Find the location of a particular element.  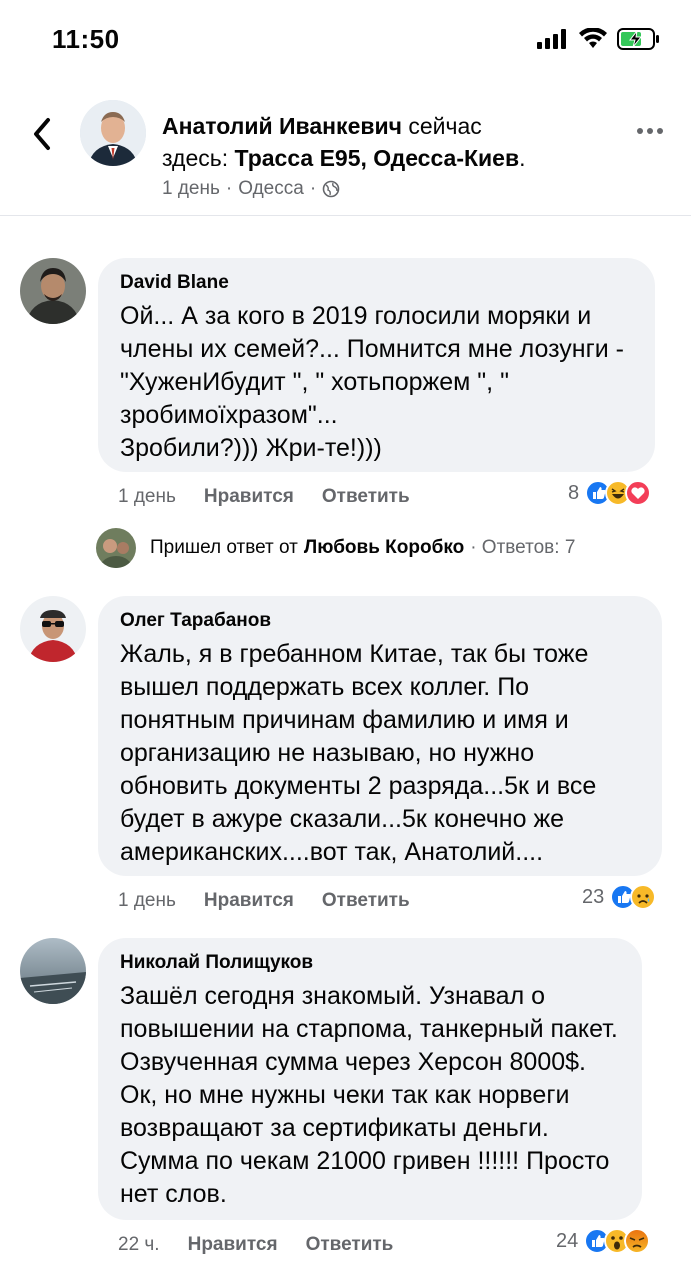

comment-author: David Blane is located at coordinates (377, 283).